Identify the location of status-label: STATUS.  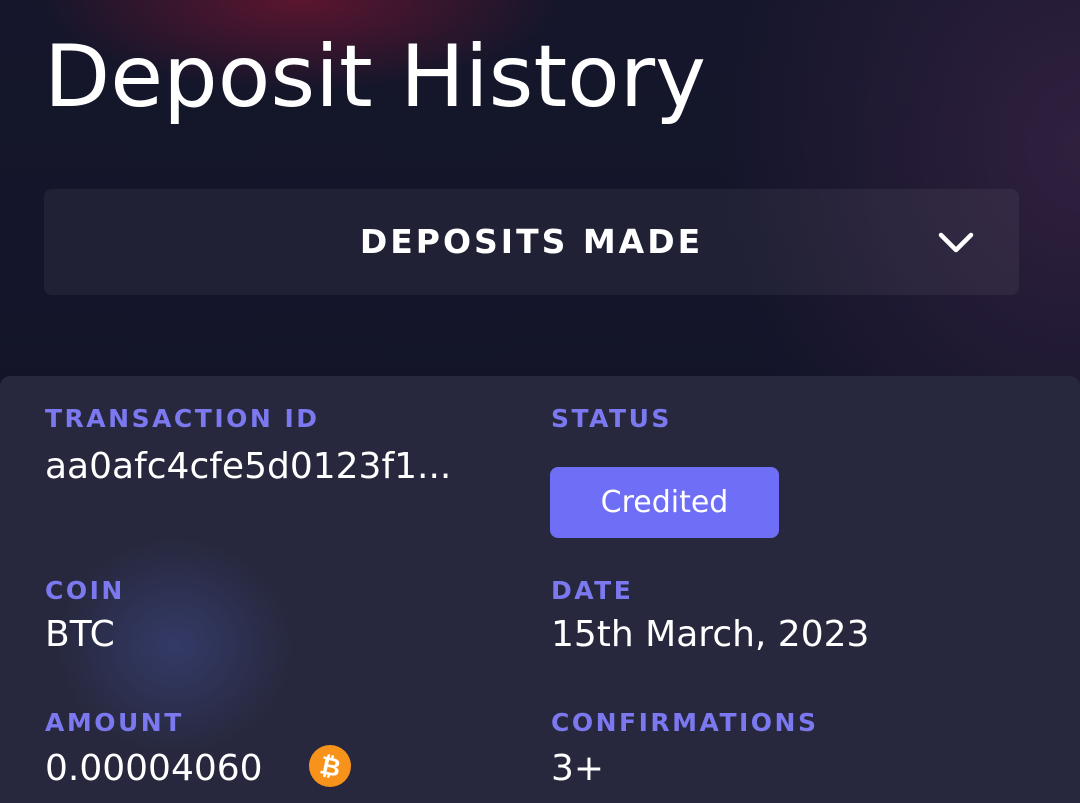
(611, 418).